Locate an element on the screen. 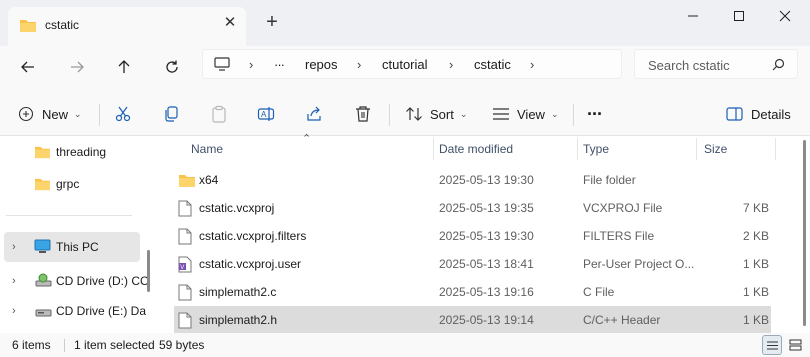  view-button: View ⌄ is located at coordinates (525, 114).